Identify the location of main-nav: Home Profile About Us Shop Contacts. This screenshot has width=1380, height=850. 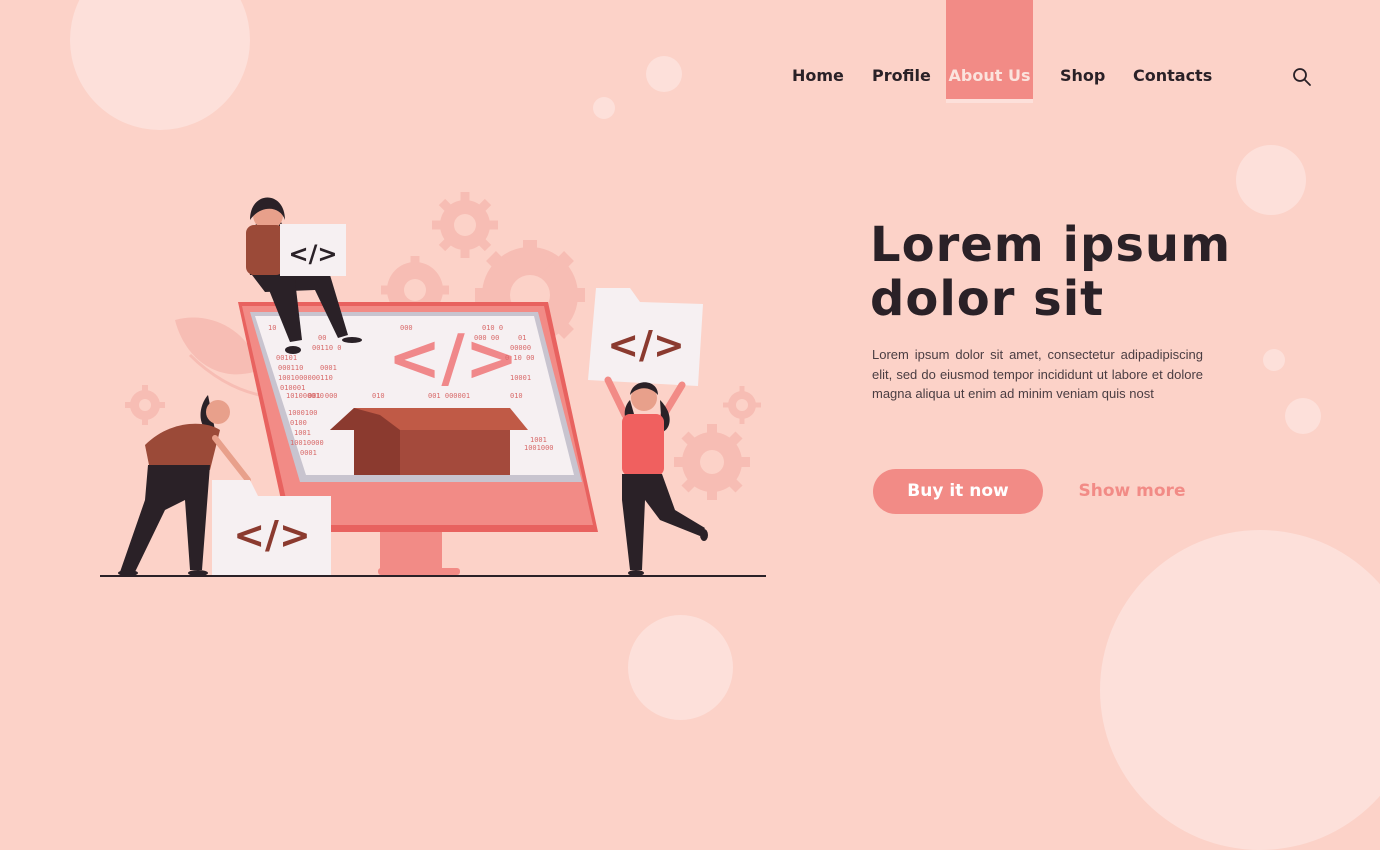
(1040, 55).